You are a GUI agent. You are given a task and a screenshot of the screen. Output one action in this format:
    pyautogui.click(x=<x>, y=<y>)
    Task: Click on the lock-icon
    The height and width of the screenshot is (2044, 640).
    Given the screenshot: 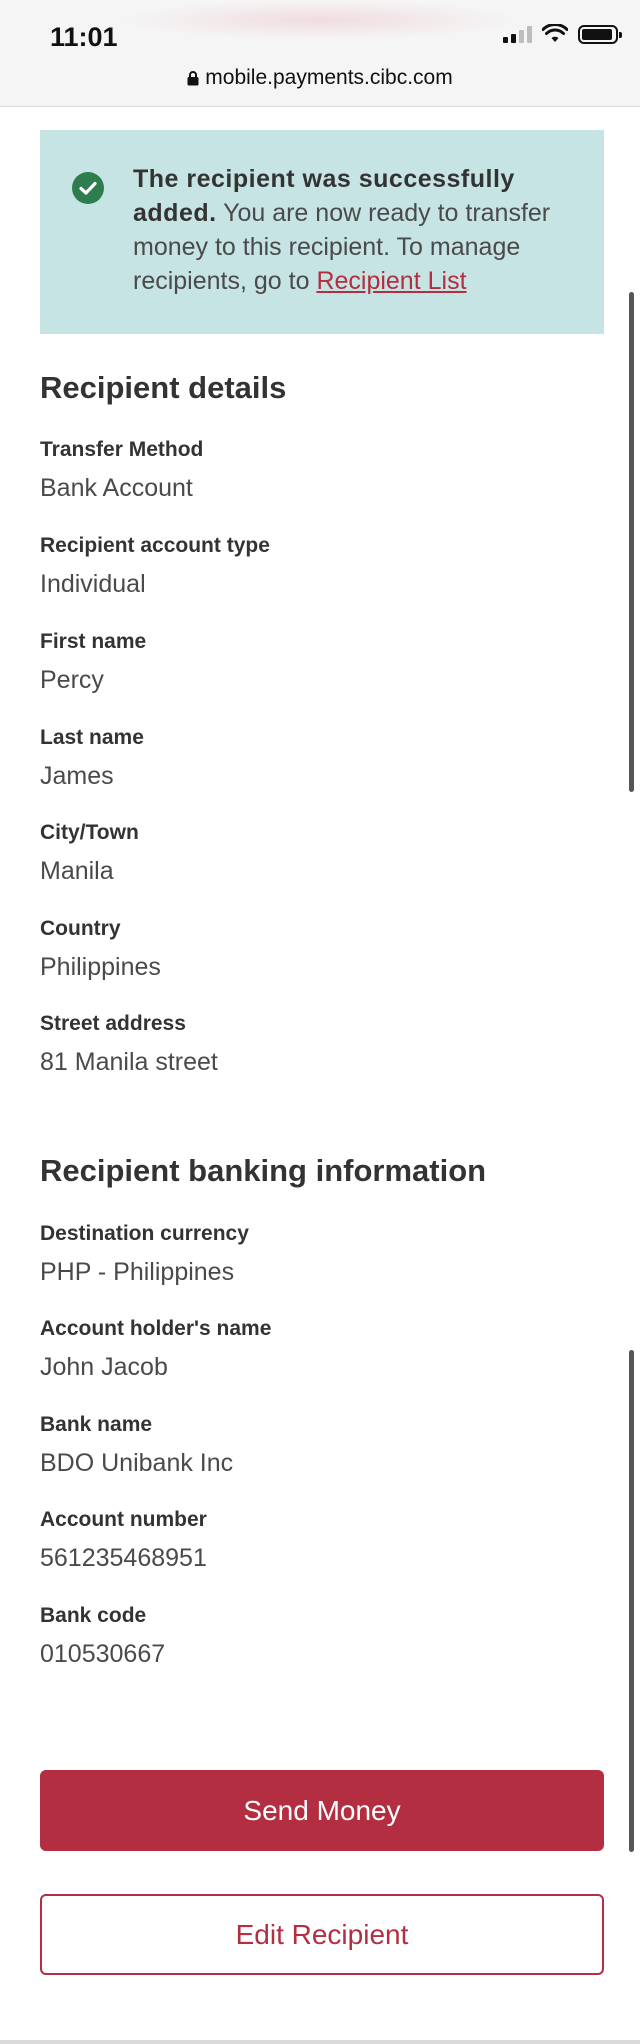 What is the action you would take?
    pyautogui.click(x=193, y=78)
    